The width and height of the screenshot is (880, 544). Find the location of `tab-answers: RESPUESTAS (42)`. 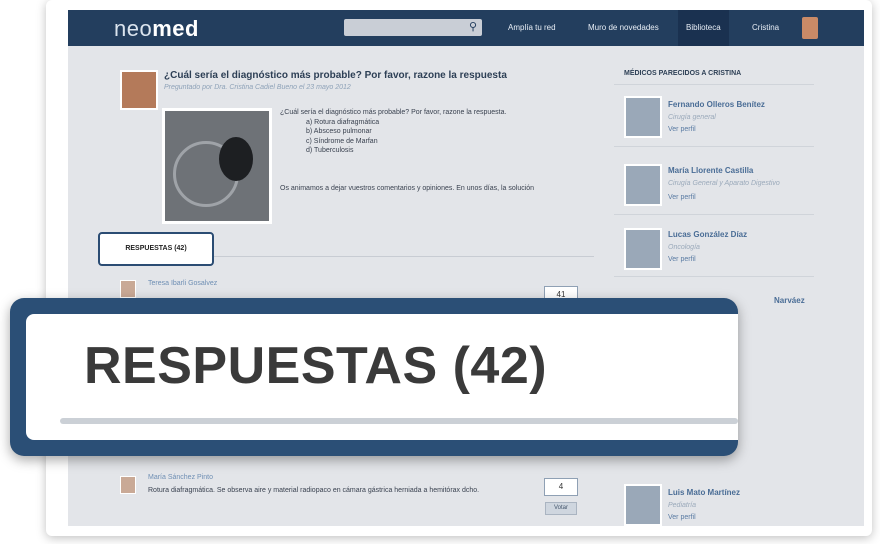

tab-answers: RESPUESTAS (42) is located at coordinates (156, 249).